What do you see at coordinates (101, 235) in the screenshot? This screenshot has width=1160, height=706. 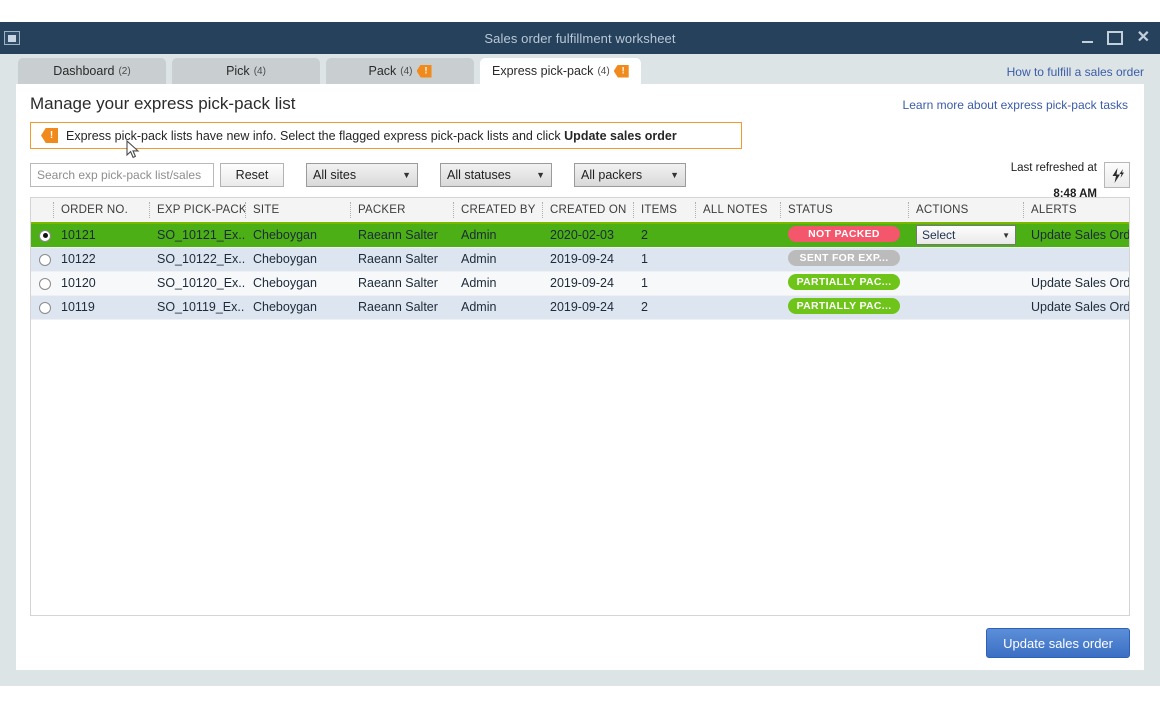 I see `cell-order-no: 10121` at bounding box center [101, 235].